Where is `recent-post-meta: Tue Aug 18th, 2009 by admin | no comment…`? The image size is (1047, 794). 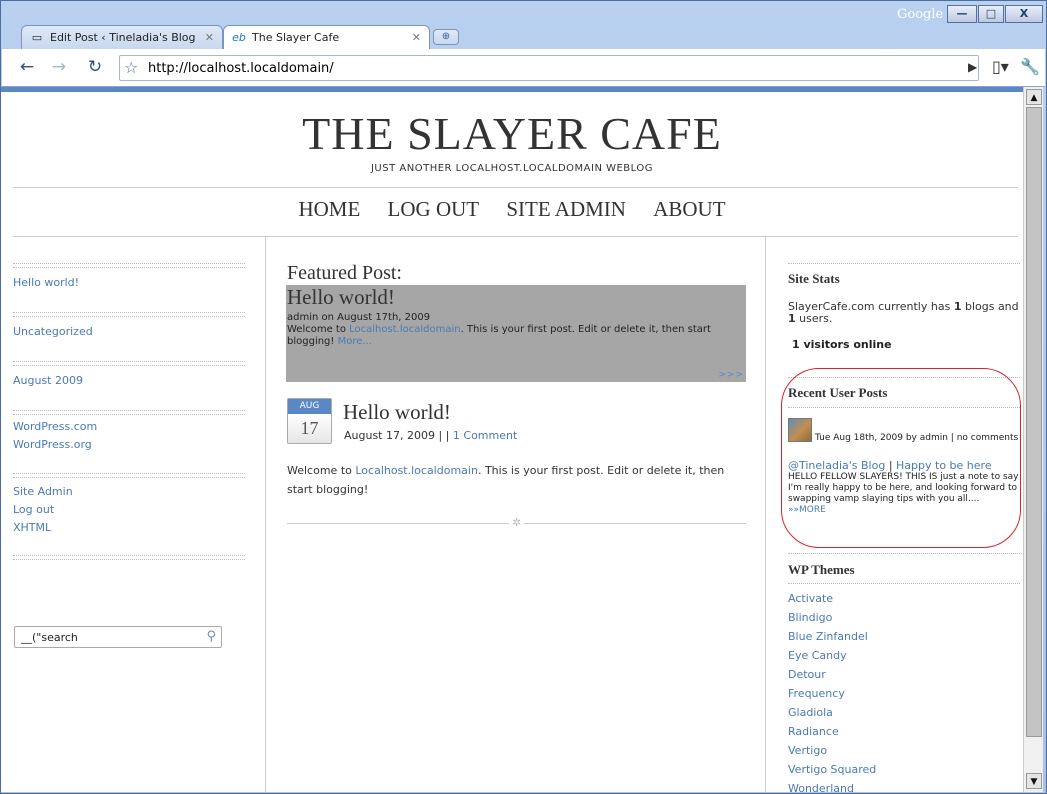 recent-post-meta: Tue Aug 18th, 2009 by admin | no comment… is located at coordinates (917, 438).